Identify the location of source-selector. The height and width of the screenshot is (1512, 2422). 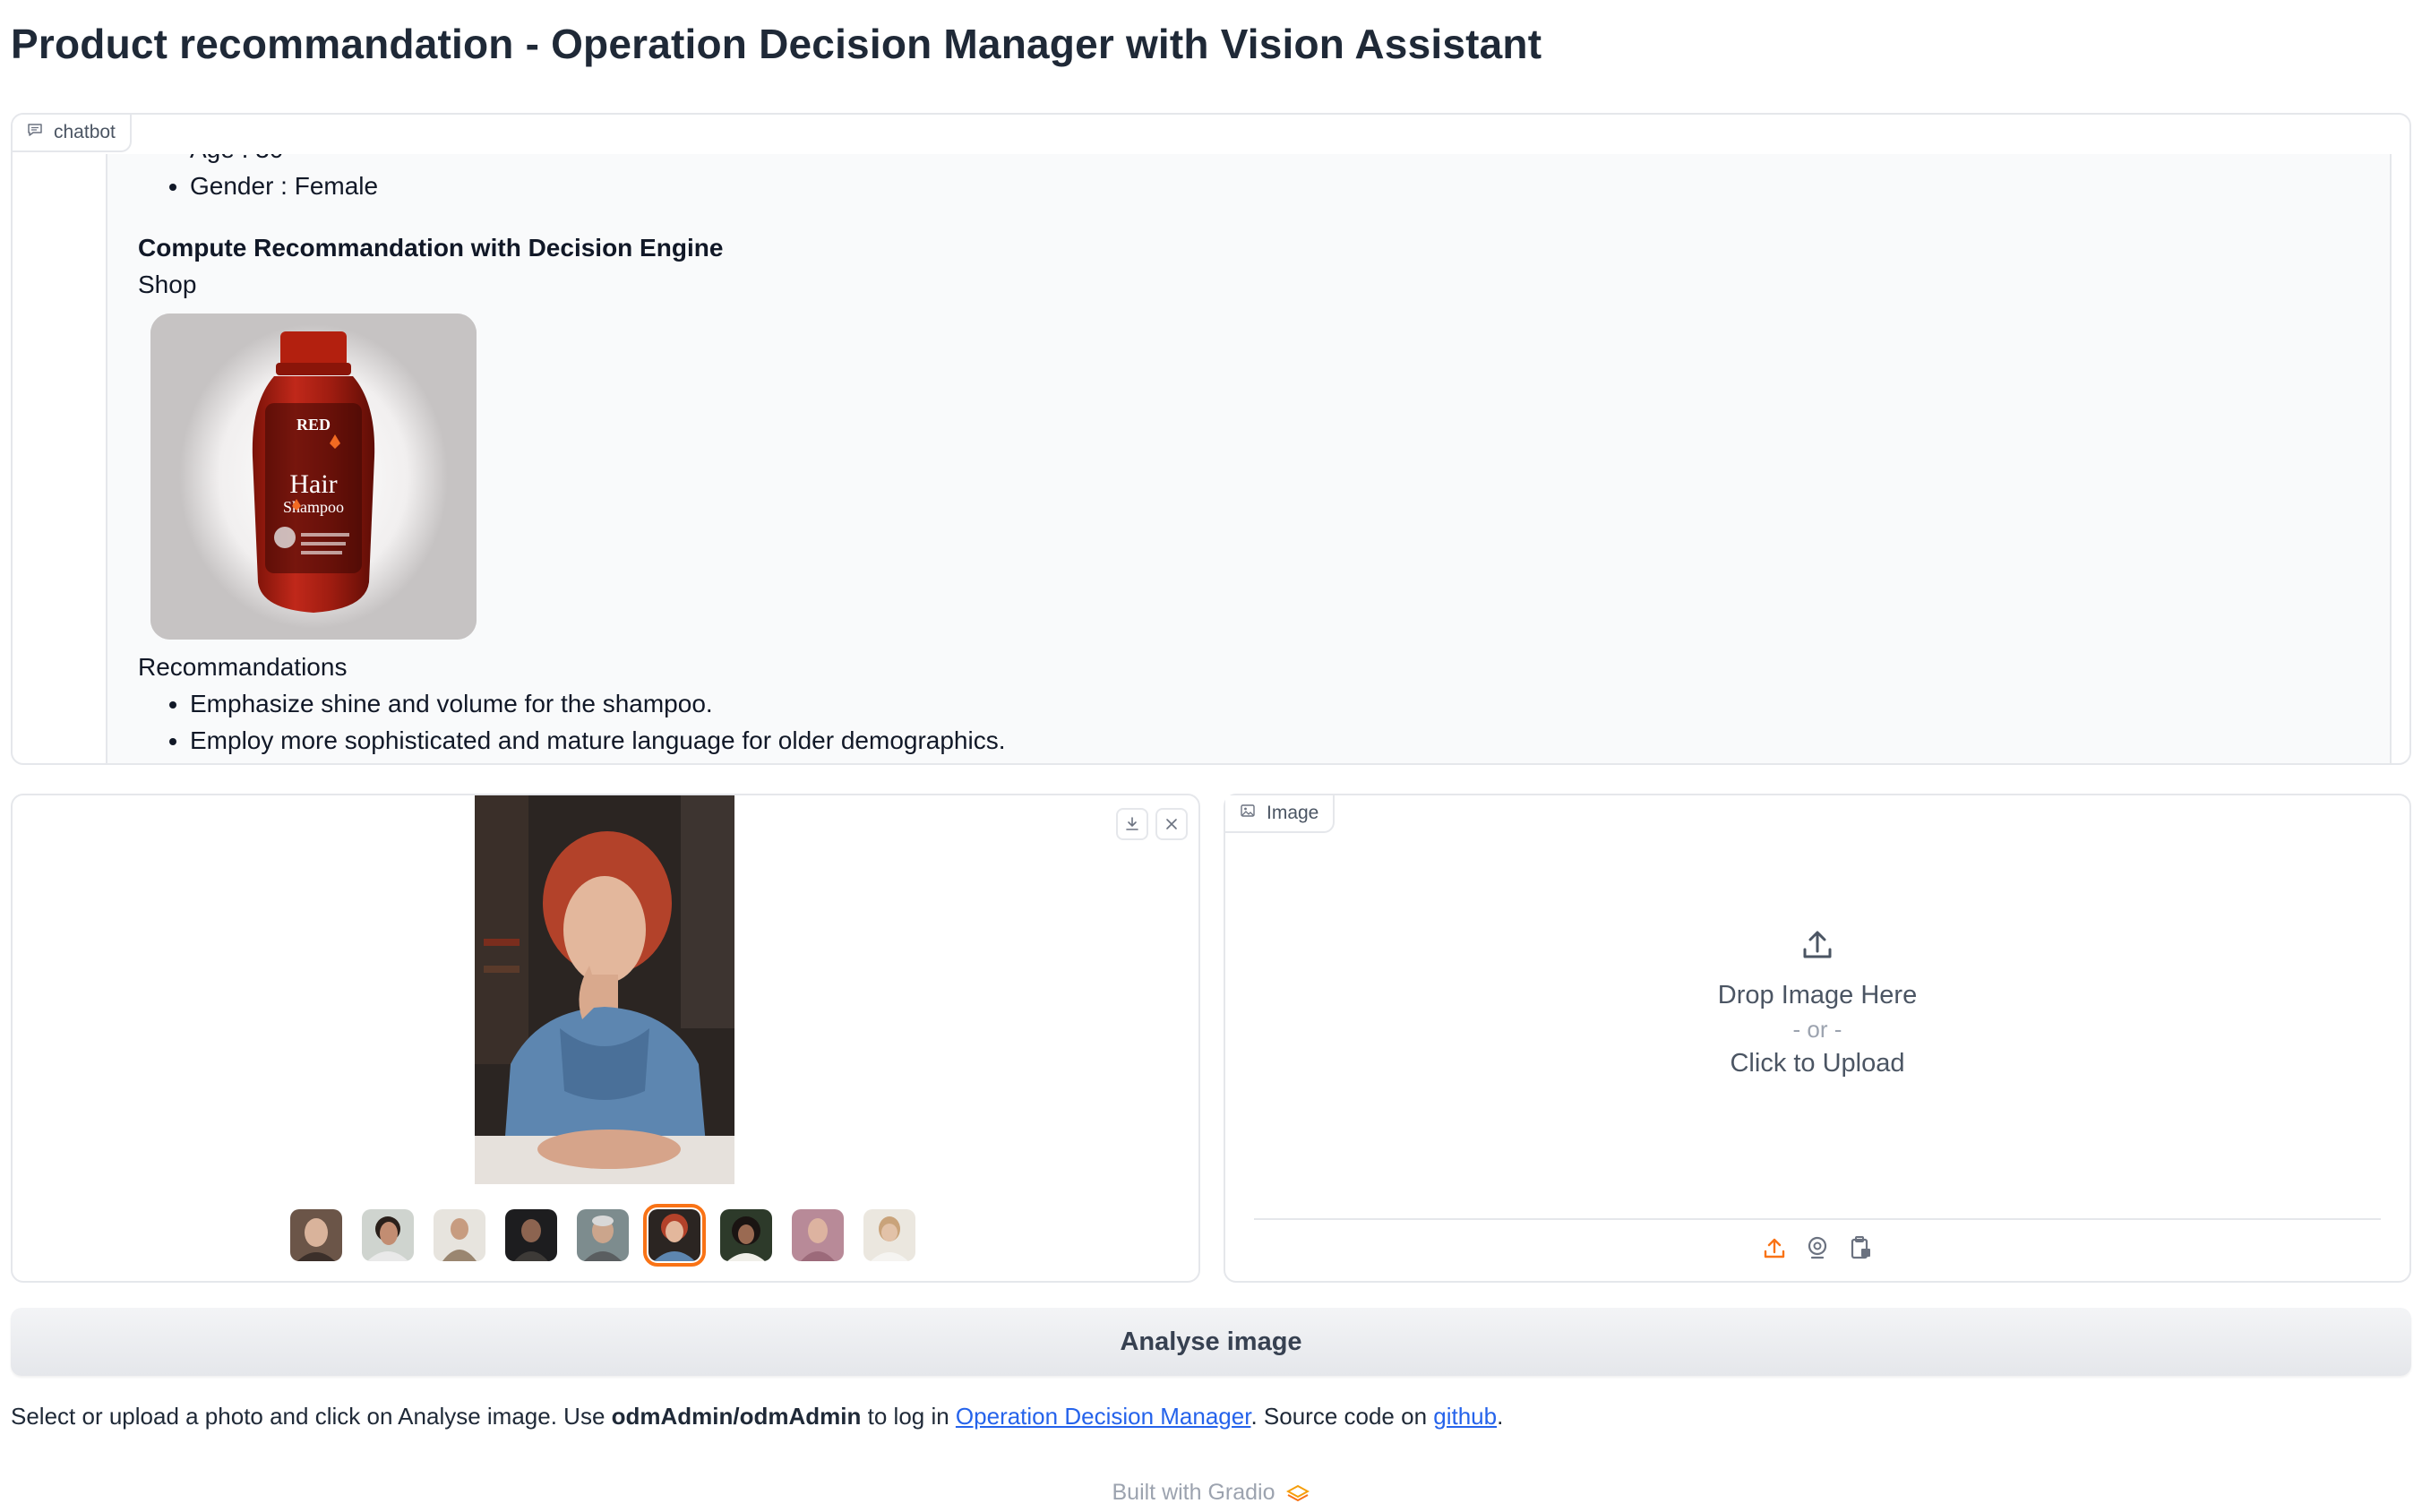
(1817, 1250).